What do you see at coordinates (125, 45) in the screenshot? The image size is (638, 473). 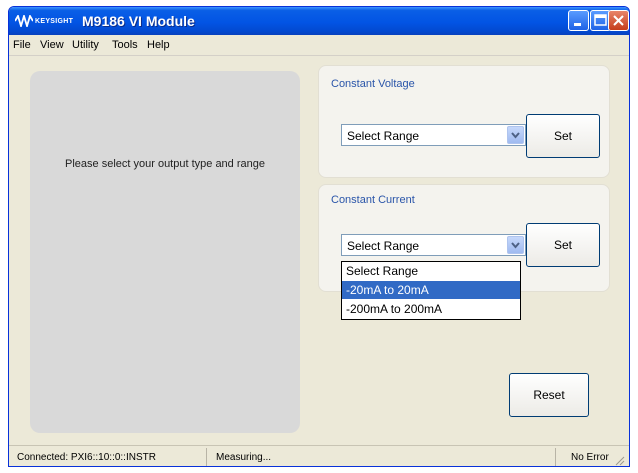 I see `menu-tools: Tools` at bounding box center [125, 45].